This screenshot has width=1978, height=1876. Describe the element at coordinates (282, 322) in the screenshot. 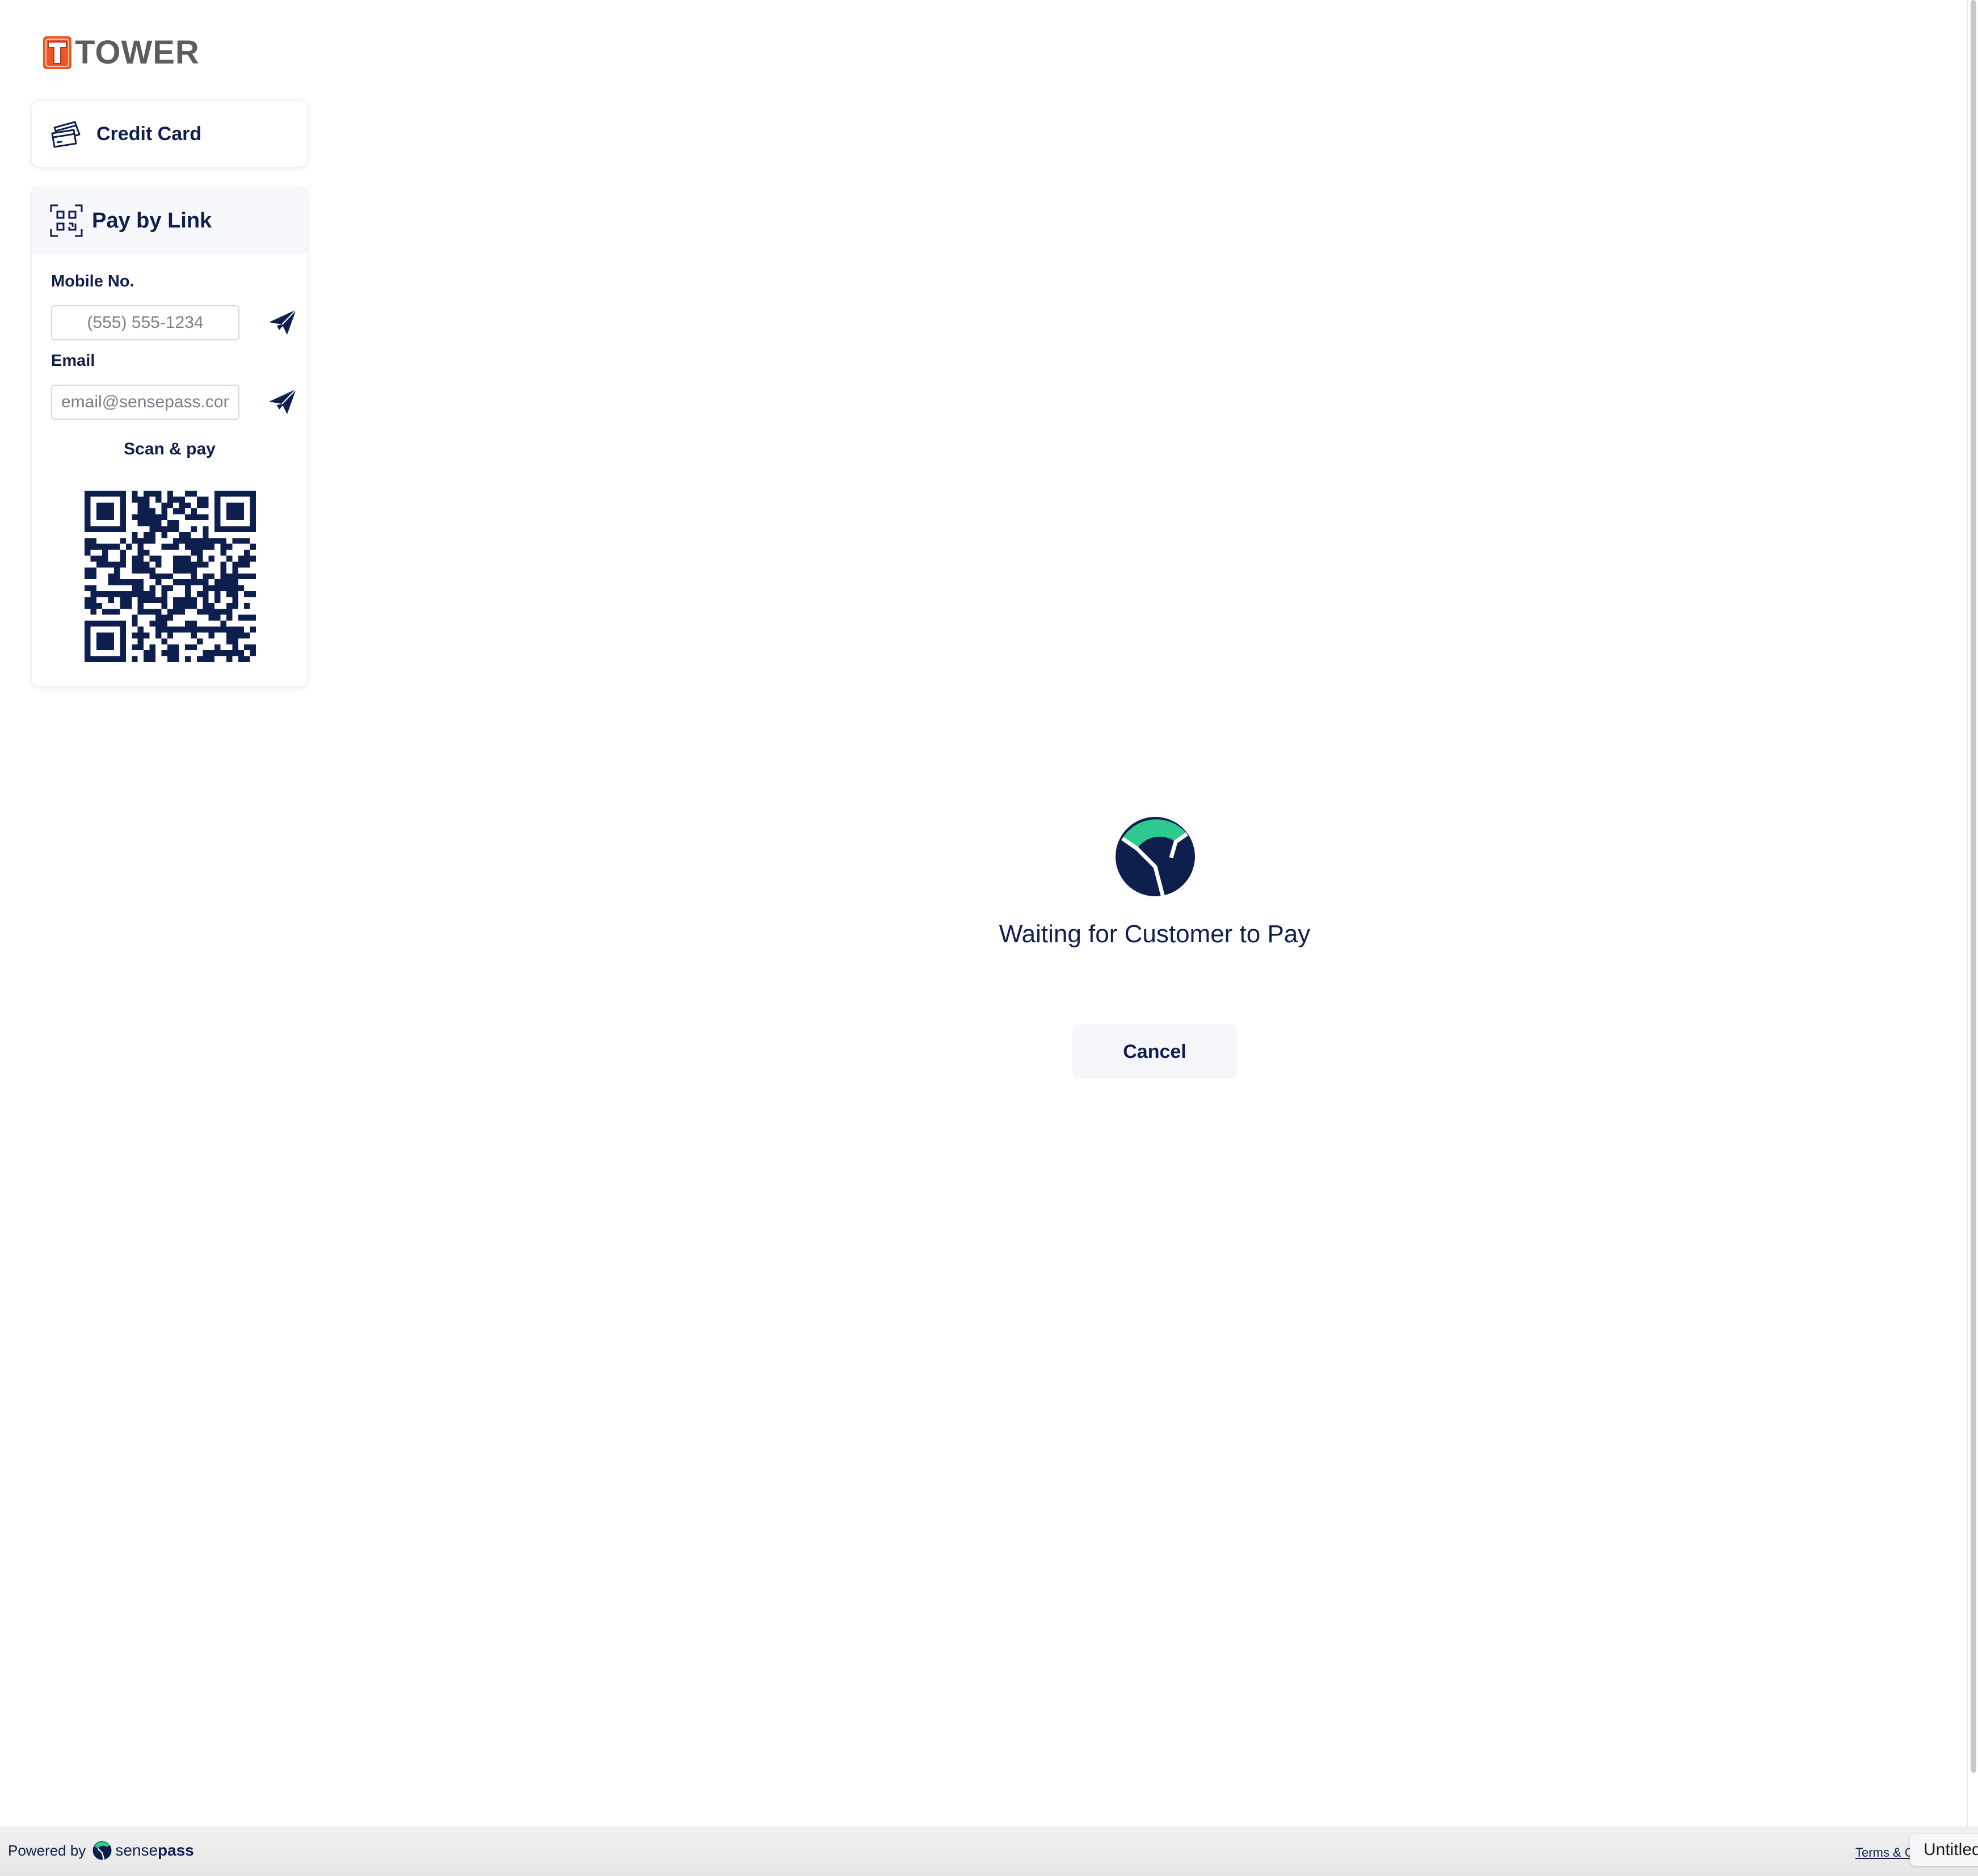

I see `send-sms-button` at that location.